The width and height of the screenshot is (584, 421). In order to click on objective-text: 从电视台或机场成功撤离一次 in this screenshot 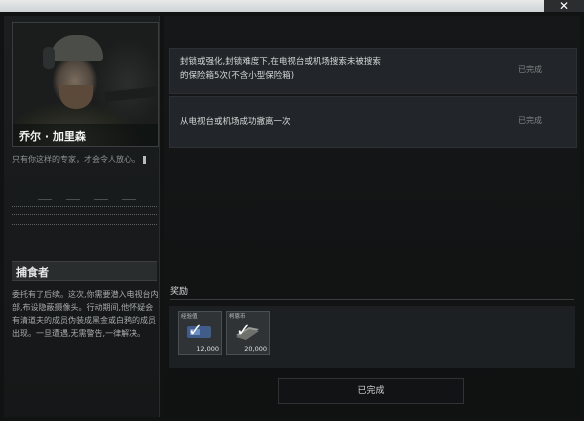, I will do `click(235, 122)`.